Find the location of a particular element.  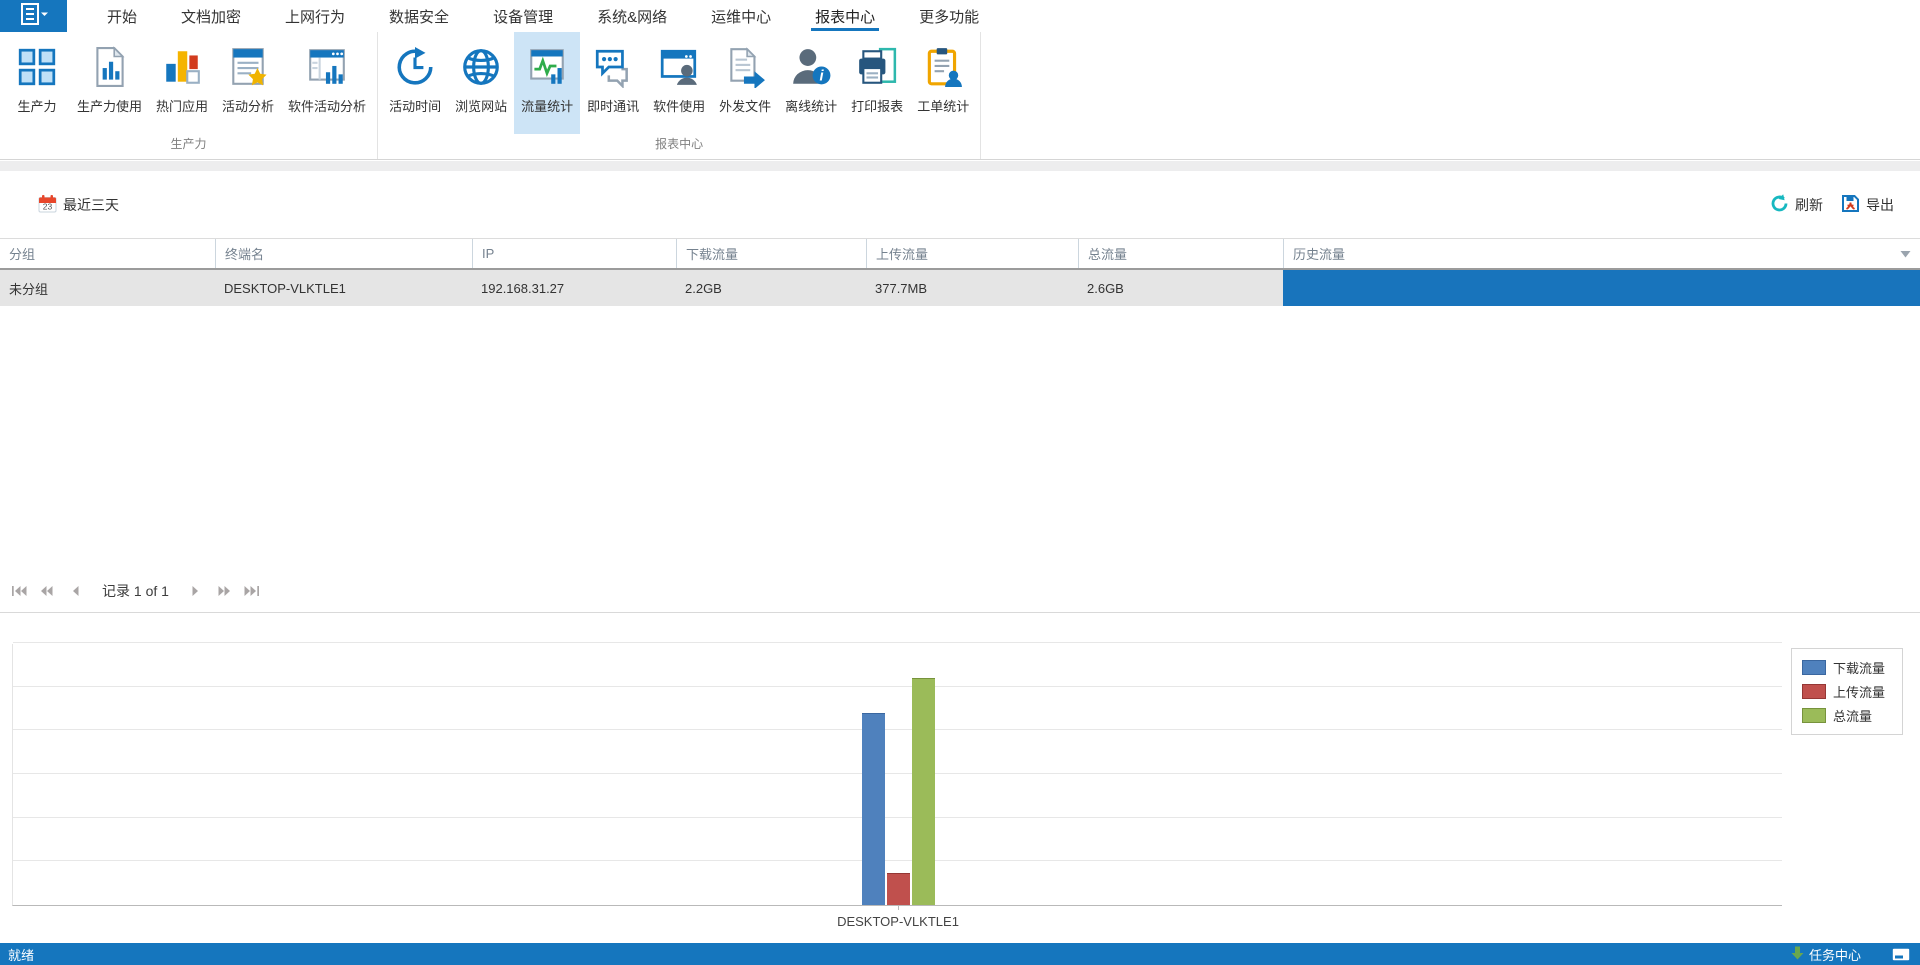

app-menu-button is located at coordinates (33, 16).